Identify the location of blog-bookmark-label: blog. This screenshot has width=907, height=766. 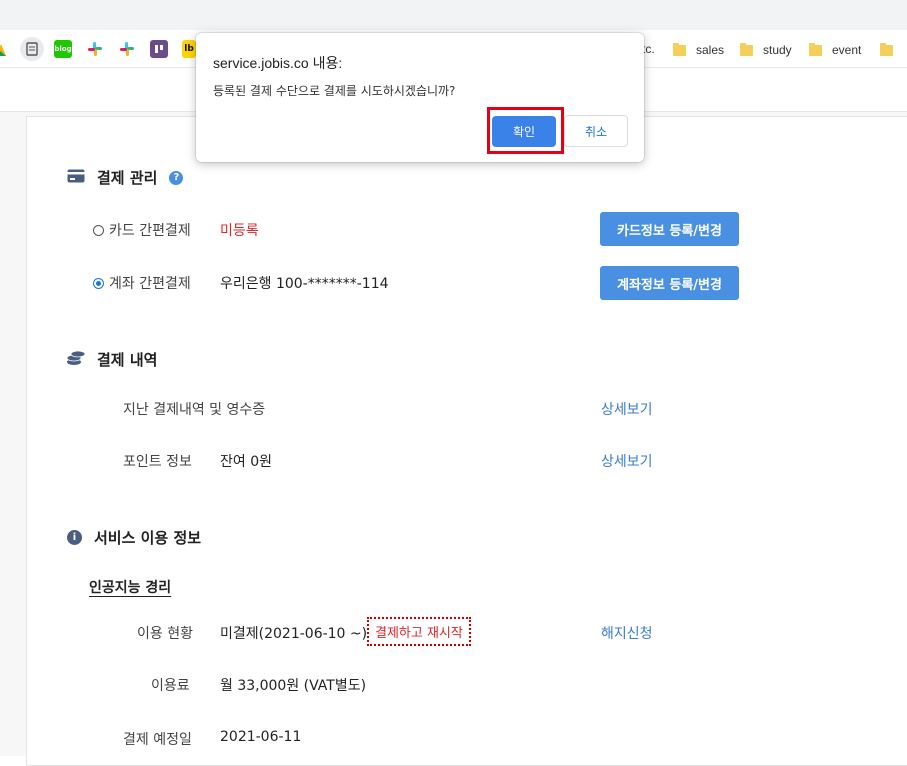
(63, 49).